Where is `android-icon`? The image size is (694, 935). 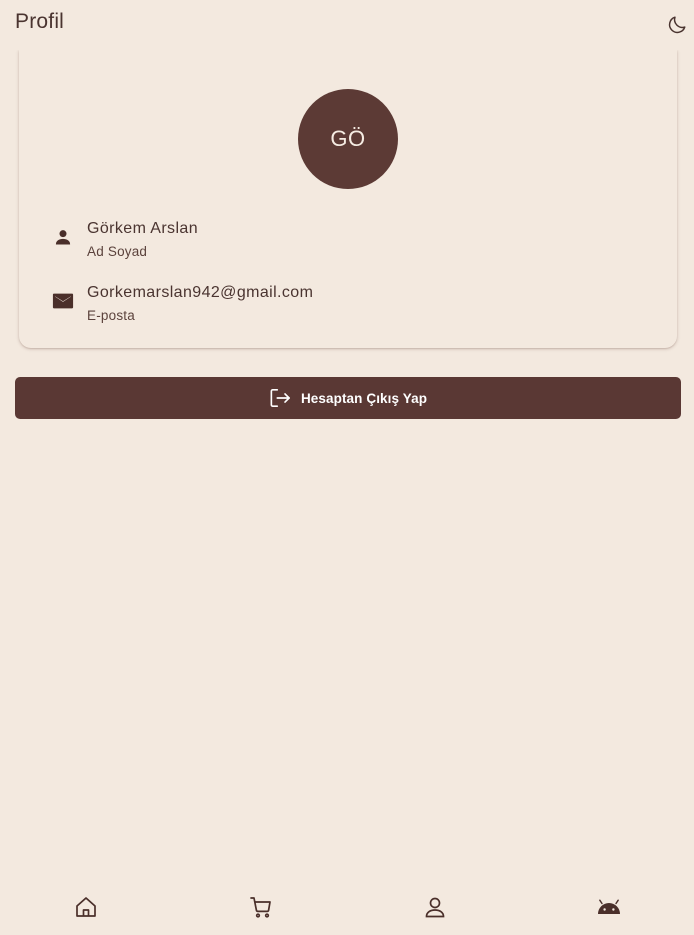
android-icon is located at coordinates (609, 906).